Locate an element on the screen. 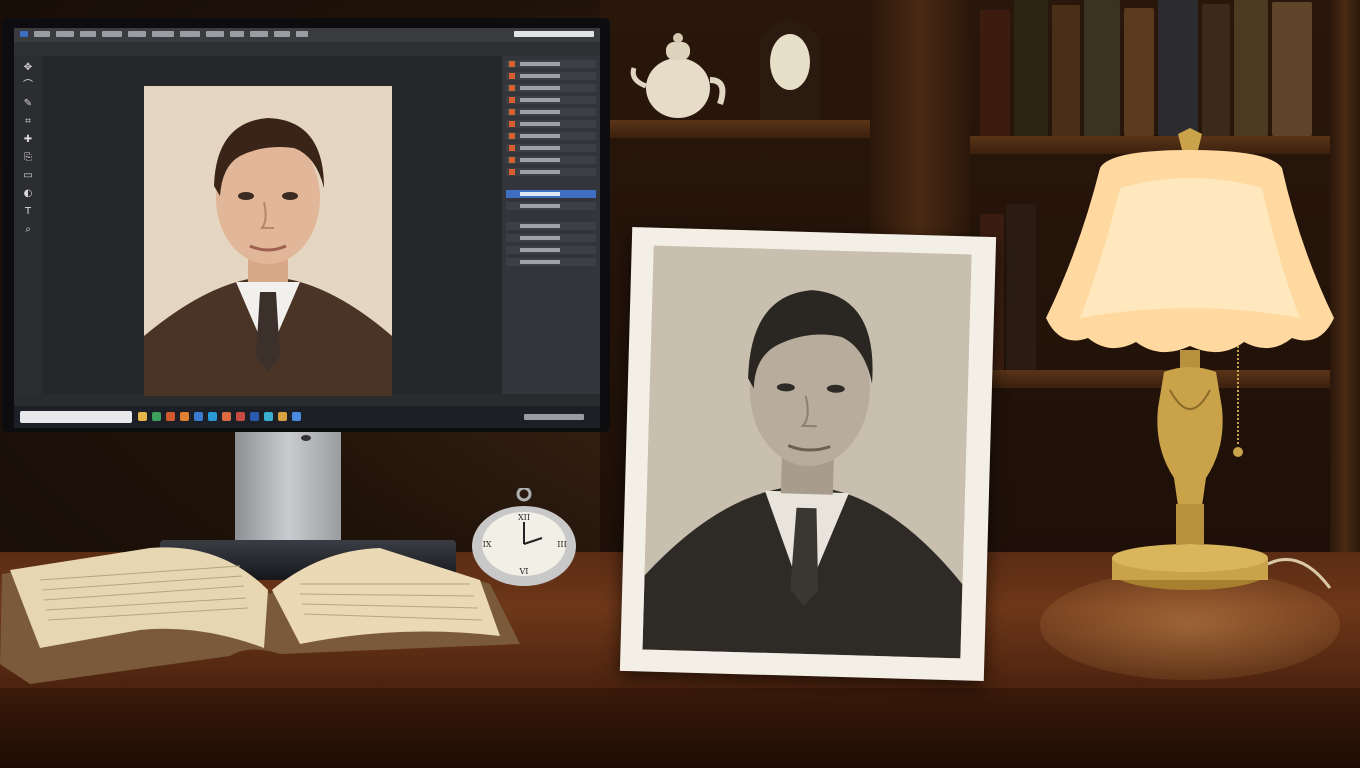 The height and width of the screenshot is (768, 1360). taskbar is located at coordinates (307, 417).